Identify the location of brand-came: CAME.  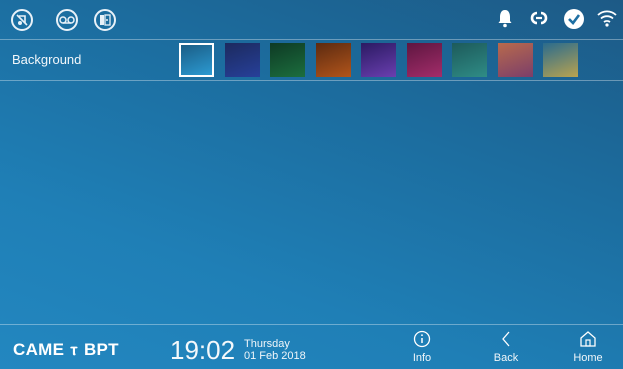
(39, 349).